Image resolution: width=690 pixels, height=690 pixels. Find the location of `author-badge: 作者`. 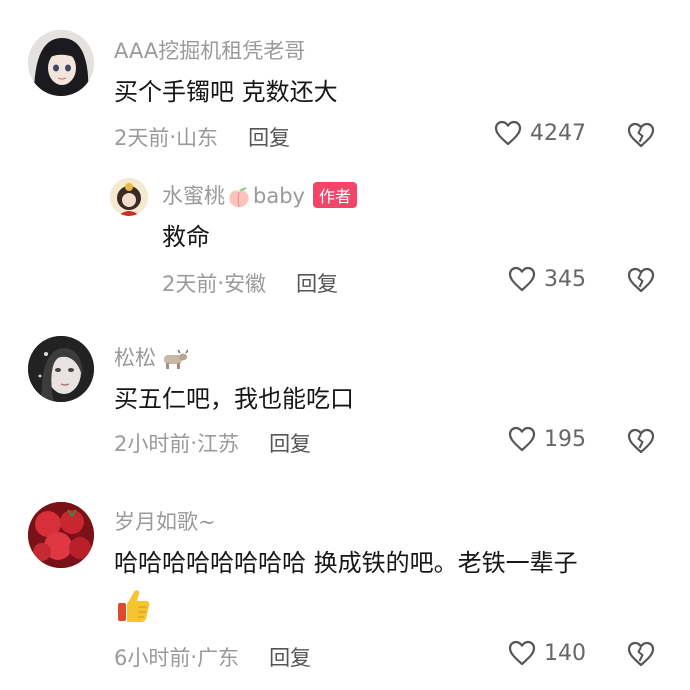

author-badge: 作者 is located at coordinates (334, 195).